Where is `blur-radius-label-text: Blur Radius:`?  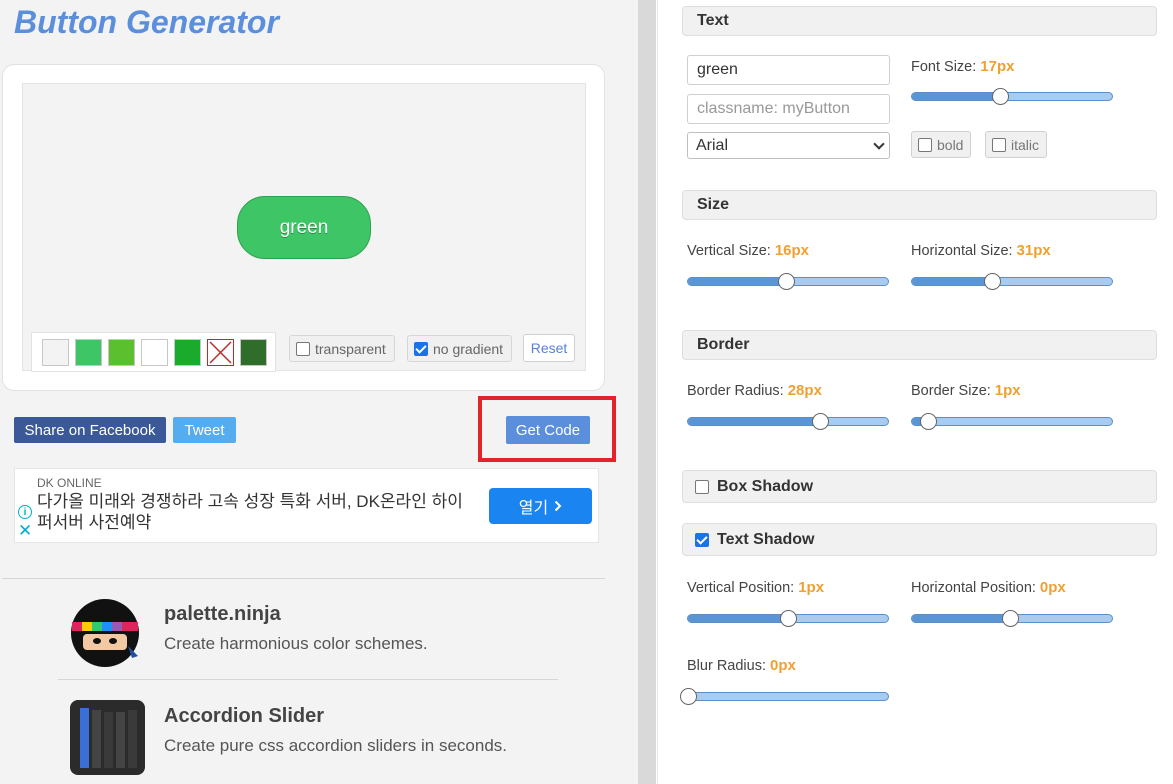
blur-radius-label-text: Blur Radius: is located at coordinates (726, 666).